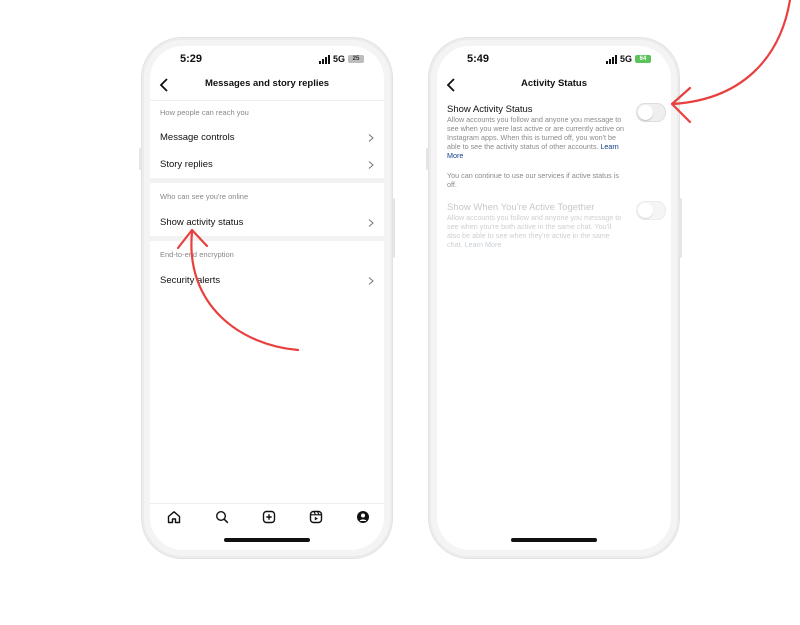 This screenshot has width=800, height=625. I want to click on header: Activity Status, so click(554, 85).